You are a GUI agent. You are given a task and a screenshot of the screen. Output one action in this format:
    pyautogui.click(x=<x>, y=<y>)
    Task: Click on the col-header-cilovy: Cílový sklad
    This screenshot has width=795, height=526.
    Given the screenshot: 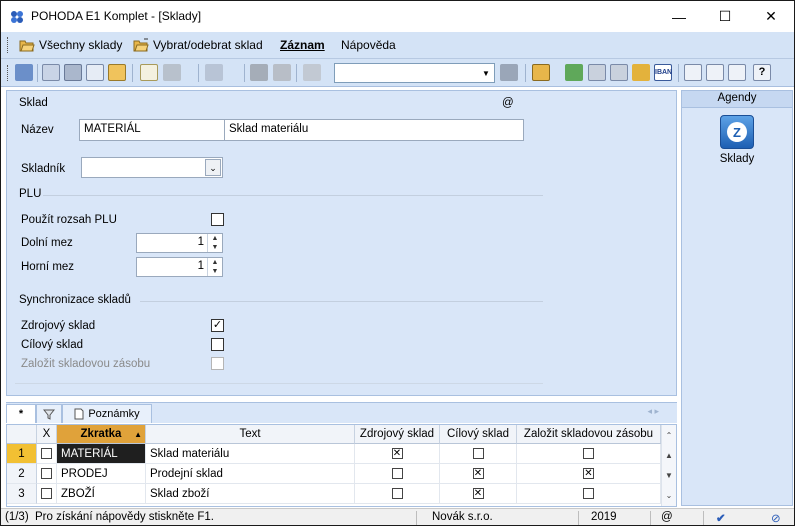 What is the action you would take?
    pyautogui.click(x=478, y=434)
    